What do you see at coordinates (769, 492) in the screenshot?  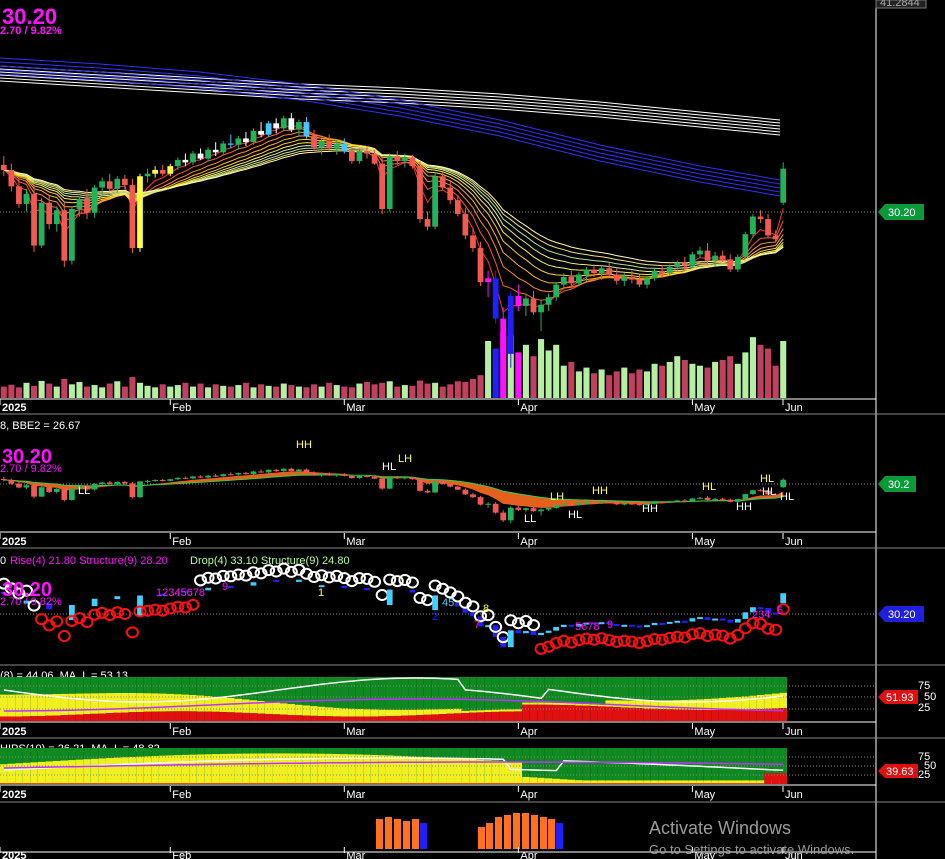 I see `structure-label: HL` at bounding box center [769, 492].